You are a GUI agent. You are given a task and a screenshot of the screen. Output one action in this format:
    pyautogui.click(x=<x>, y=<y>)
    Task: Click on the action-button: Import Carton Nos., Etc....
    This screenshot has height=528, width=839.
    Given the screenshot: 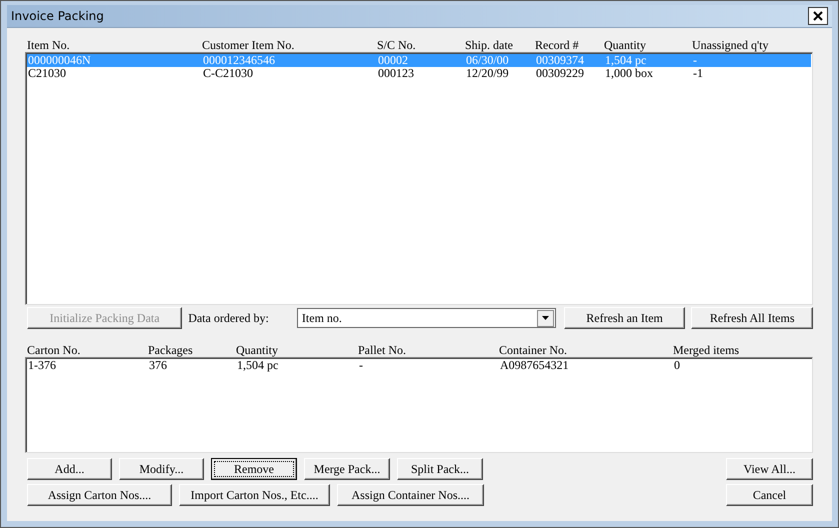 What is the action you would take?
    pyautogui.click(x=254, y=495)
    